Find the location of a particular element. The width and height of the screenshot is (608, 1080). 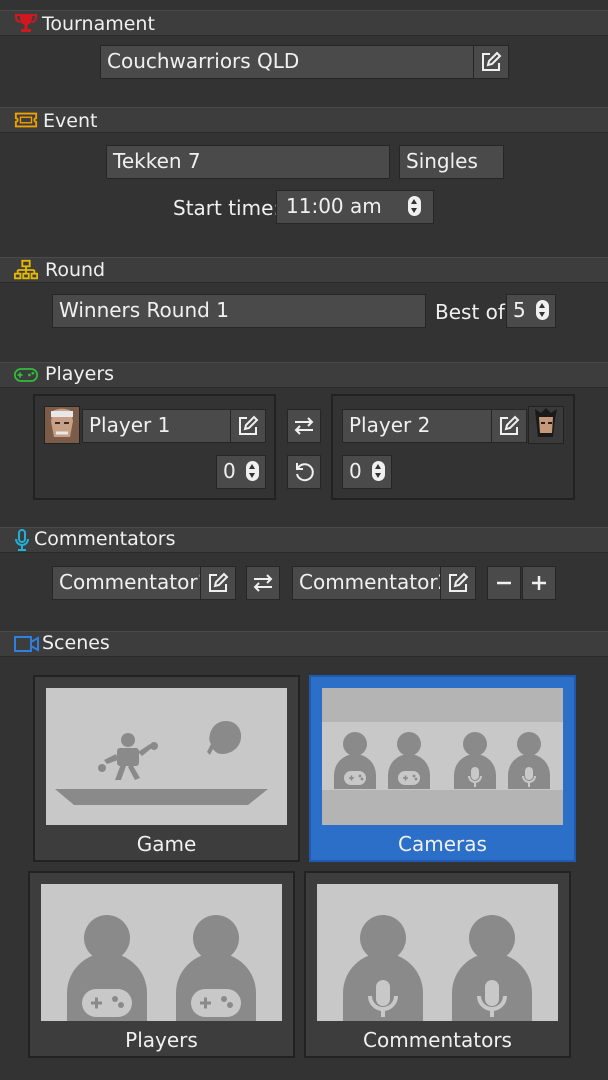

best-of-value: 5 is located at coordinates (519, 310).